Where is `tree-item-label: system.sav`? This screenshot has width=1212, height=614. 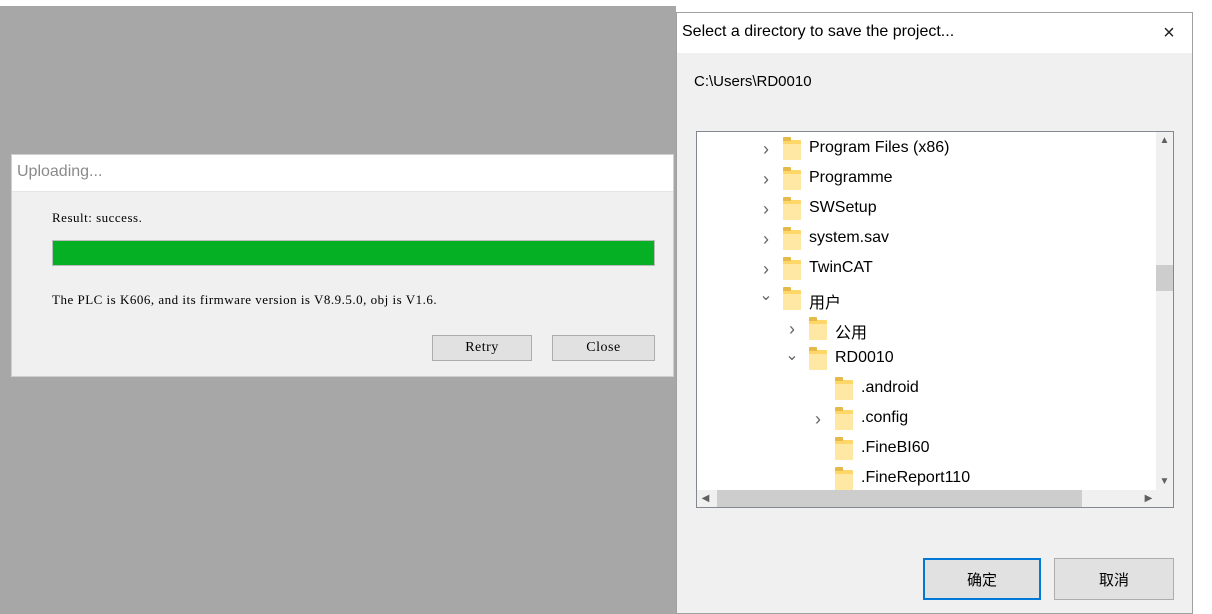 tree-item-label: system.sav is located at coordinates (849, 237).